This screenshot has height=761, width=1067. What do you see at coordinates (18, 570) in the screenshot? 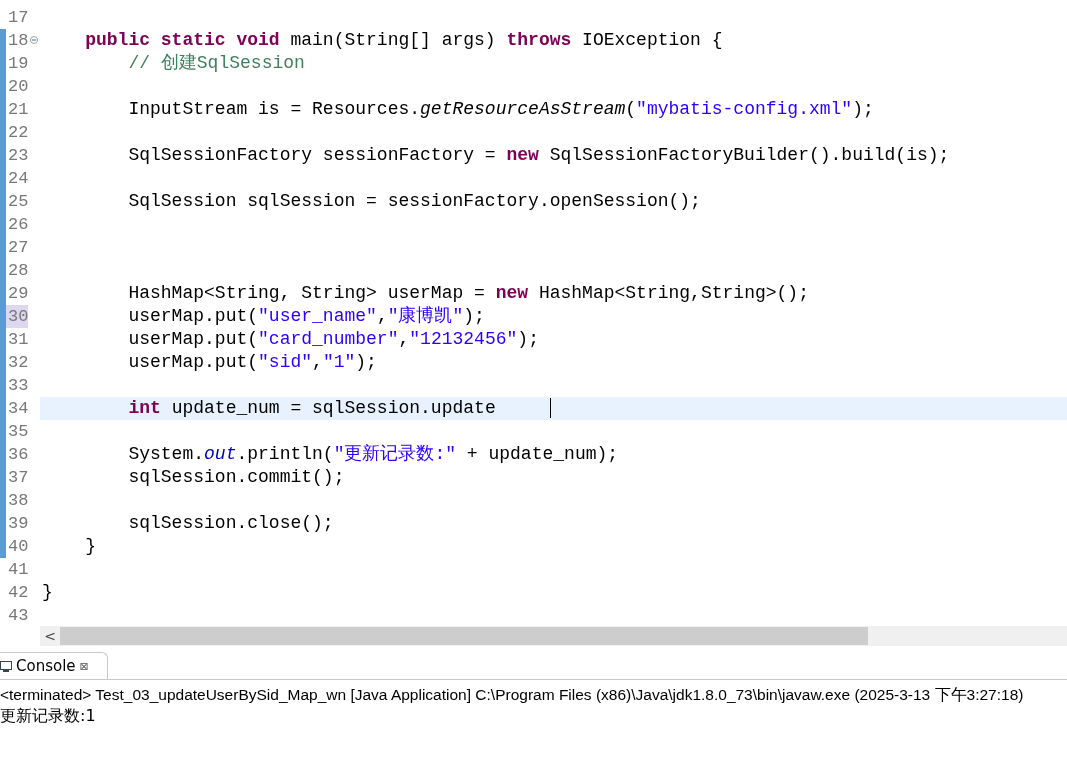
I see `line-number: 41` at bounding box center [18, 570].